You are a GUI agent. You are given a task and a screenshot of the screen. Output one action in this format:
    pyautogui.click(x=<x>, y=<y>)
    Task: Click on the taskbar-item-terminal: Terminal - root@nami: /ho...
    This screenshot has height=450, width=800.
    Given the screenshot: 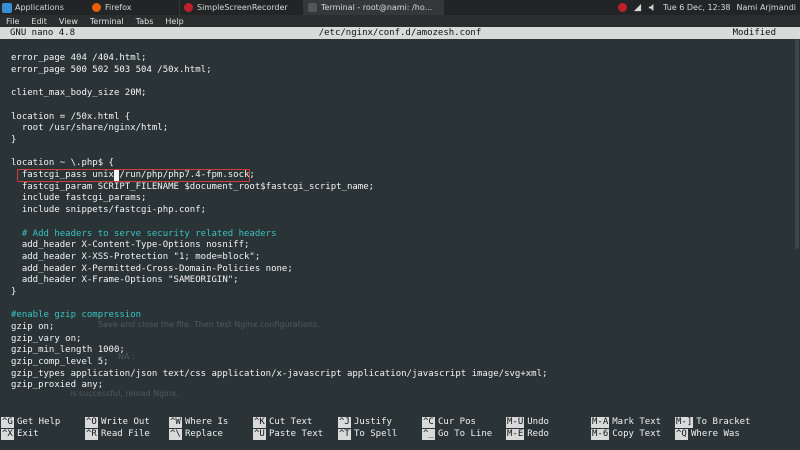 What is the action you would take?
    pyautogui.click(x=374, y=7)
    